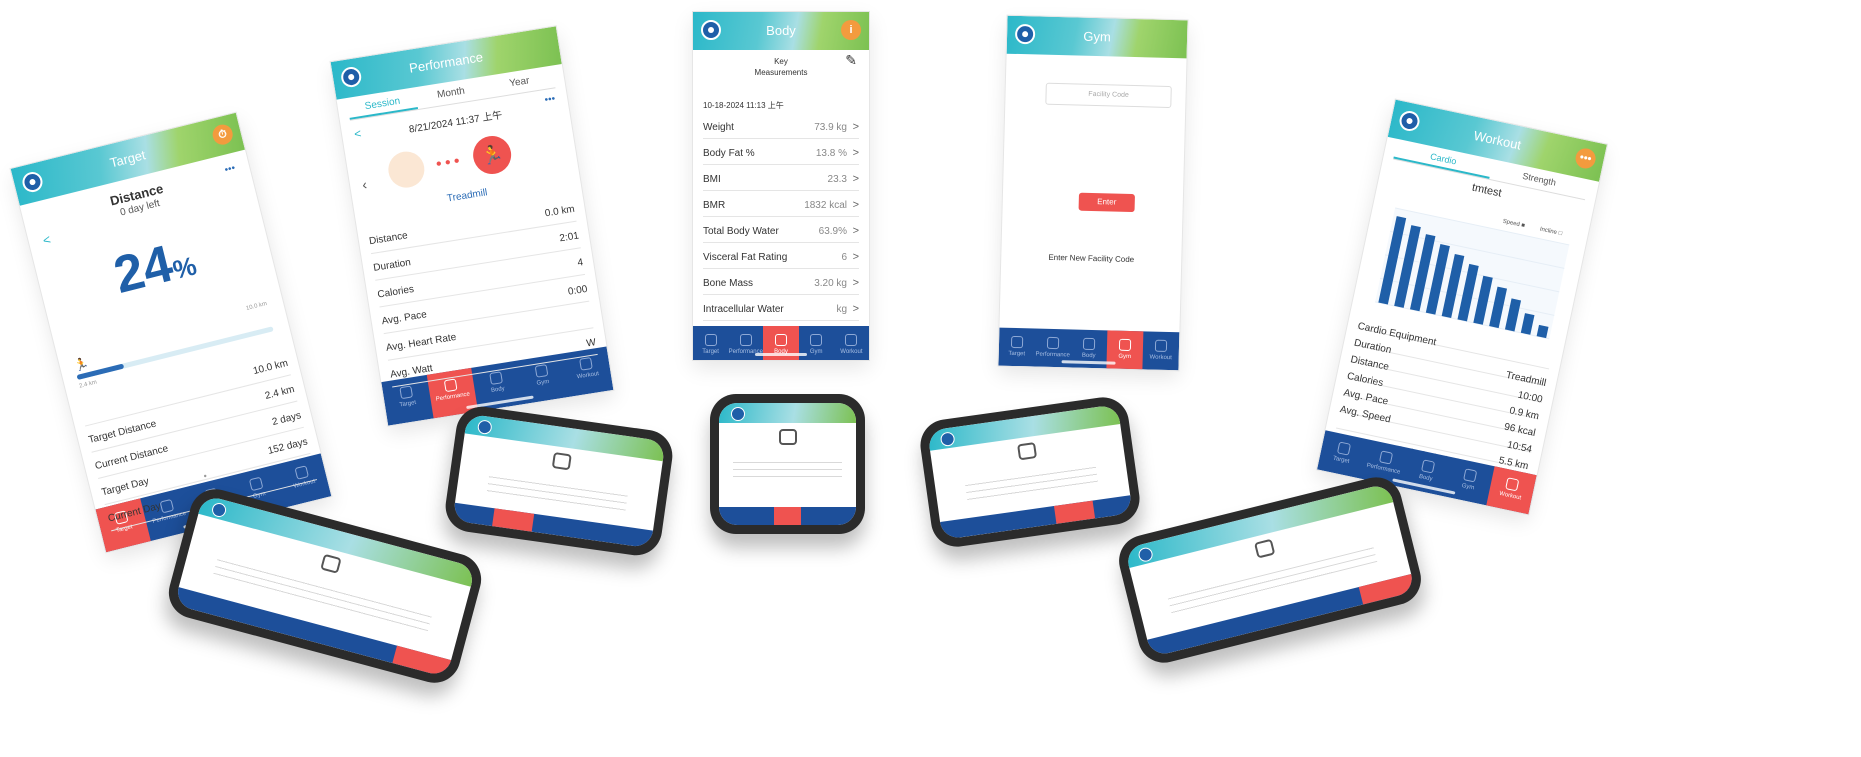 The image size is (1861, 757). Describe the element at coordinates (406, 169) in the screenshot. I see `treadmill-icon` at that location.